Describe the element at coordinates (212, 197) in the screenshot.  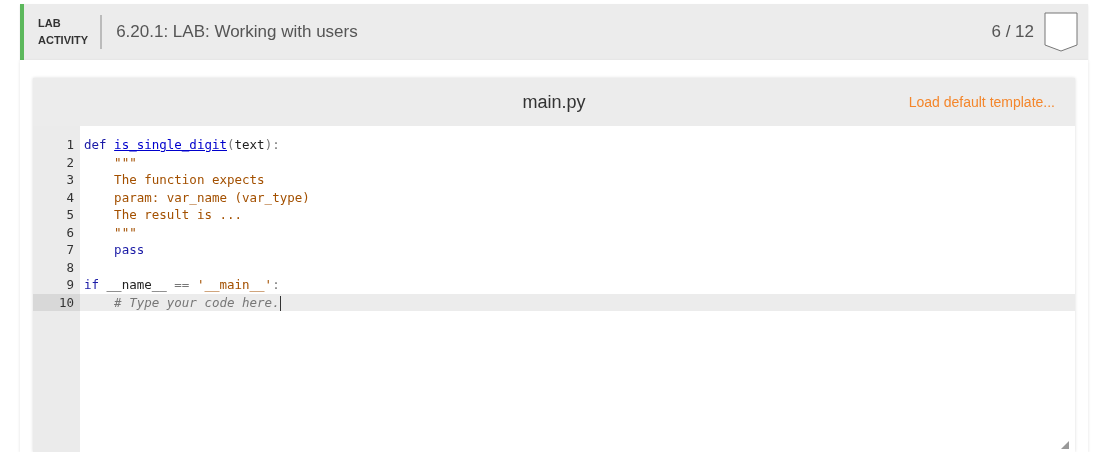
I see `code-line: param: var_name (var_type)` at that location.